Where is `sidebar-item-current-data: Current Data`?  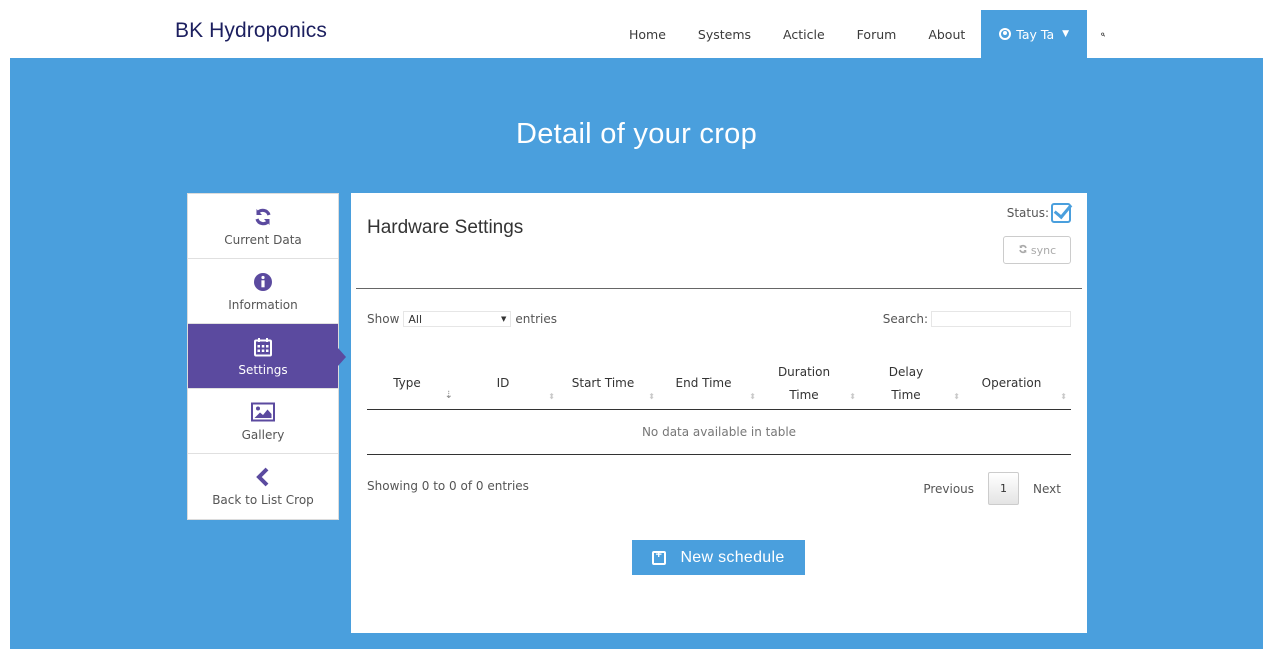 sidebar-item-current-data: Current Data is located at coordinates (263, 226).